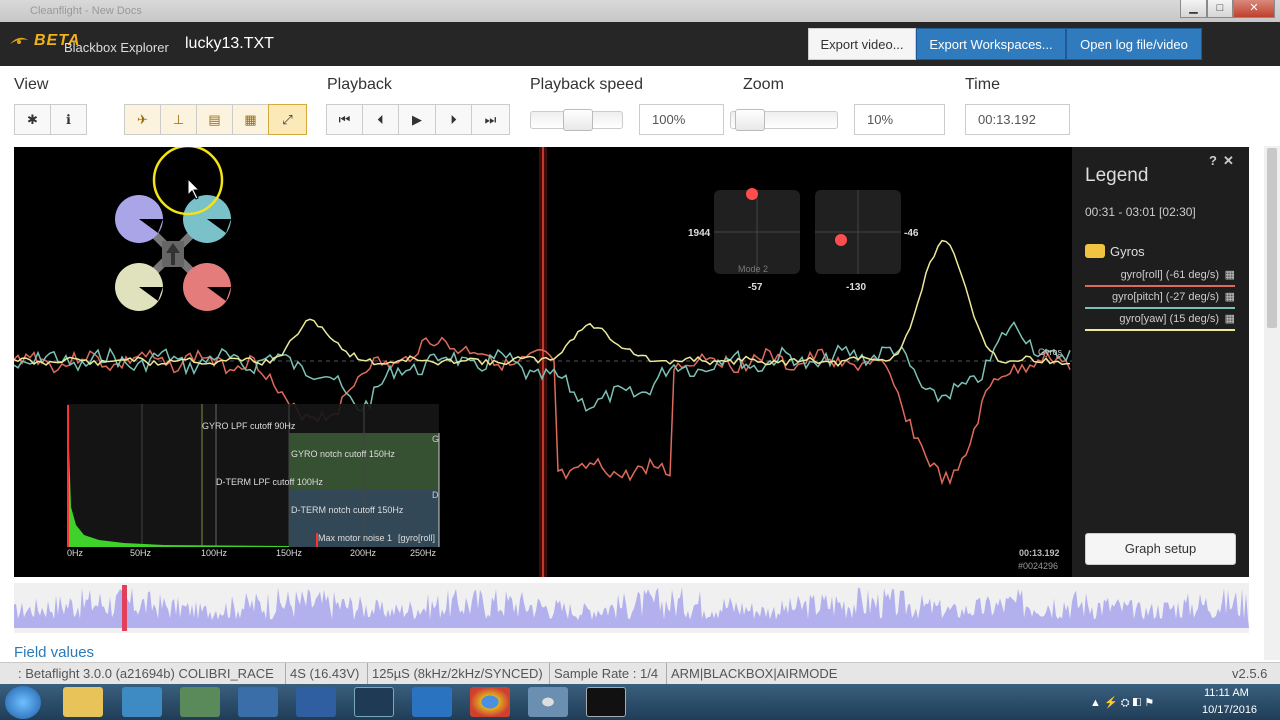  I want to click on max-motor-noise-label: Max motor noise 1, so click(355, 538).